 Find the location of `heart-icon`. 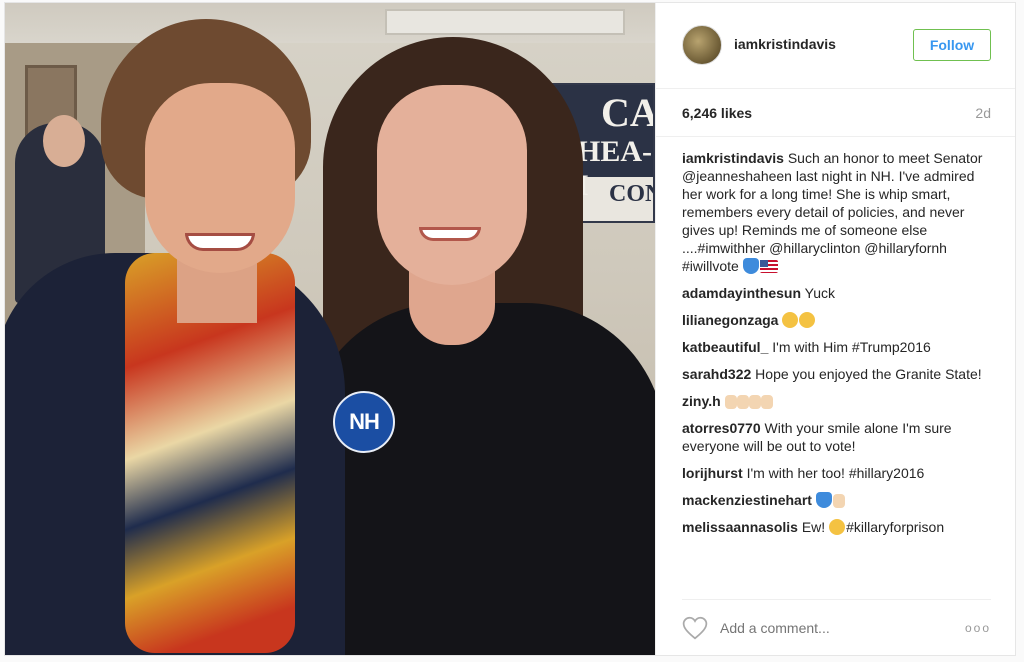

heart-icon is located at coordinates (695, 628).